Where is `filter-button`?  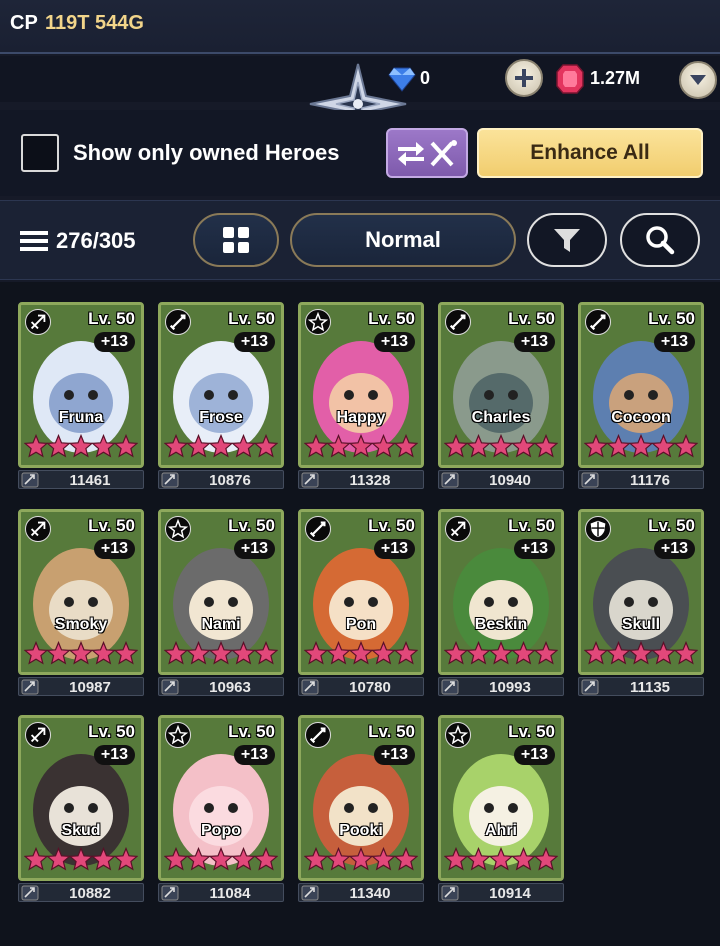
filter-button is located at coordinates (567, 240).